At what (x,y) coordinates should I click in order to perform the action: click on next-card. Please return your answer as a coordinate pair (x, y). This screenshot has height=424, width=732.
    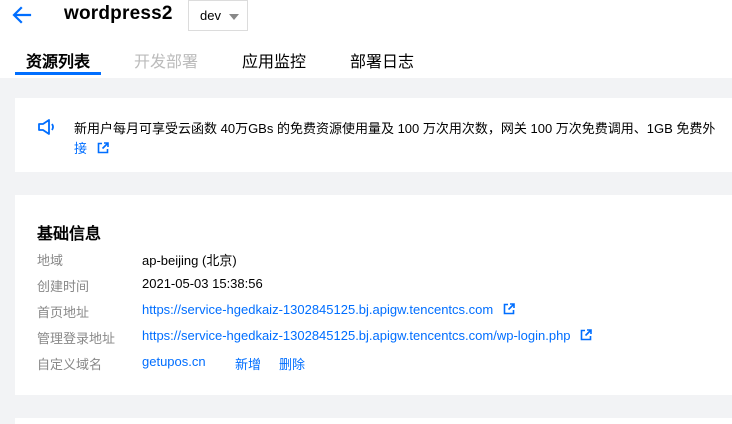
    Looking at the image, I should click on (373, 421).